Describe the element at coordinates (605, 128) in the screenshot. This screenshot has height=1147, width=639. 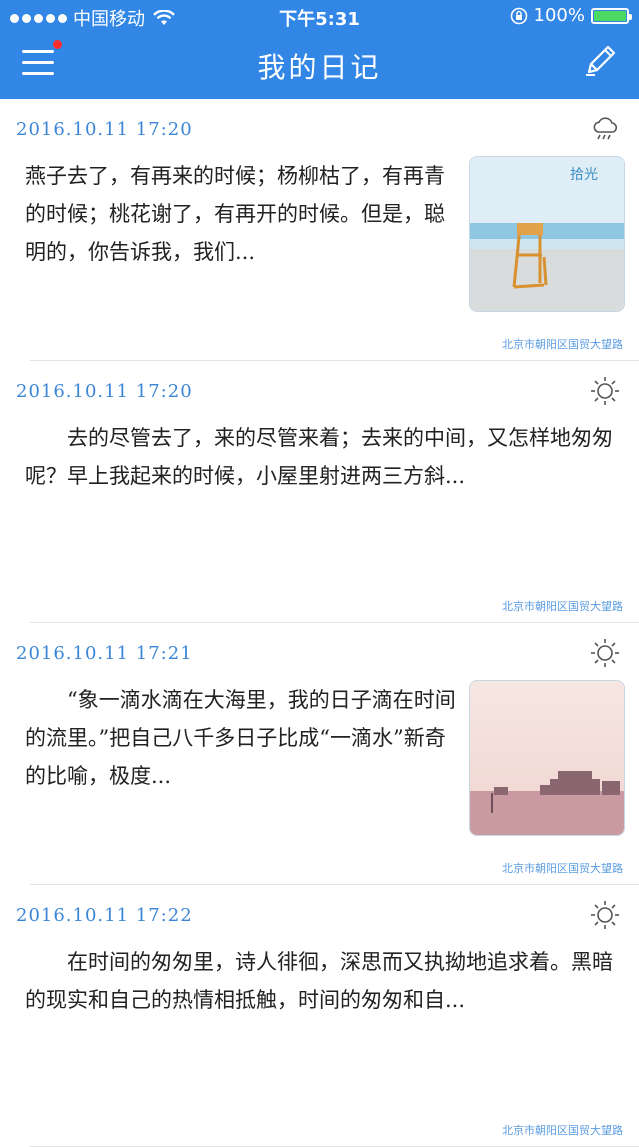
I see `cloudy-rain-icon` at that location.